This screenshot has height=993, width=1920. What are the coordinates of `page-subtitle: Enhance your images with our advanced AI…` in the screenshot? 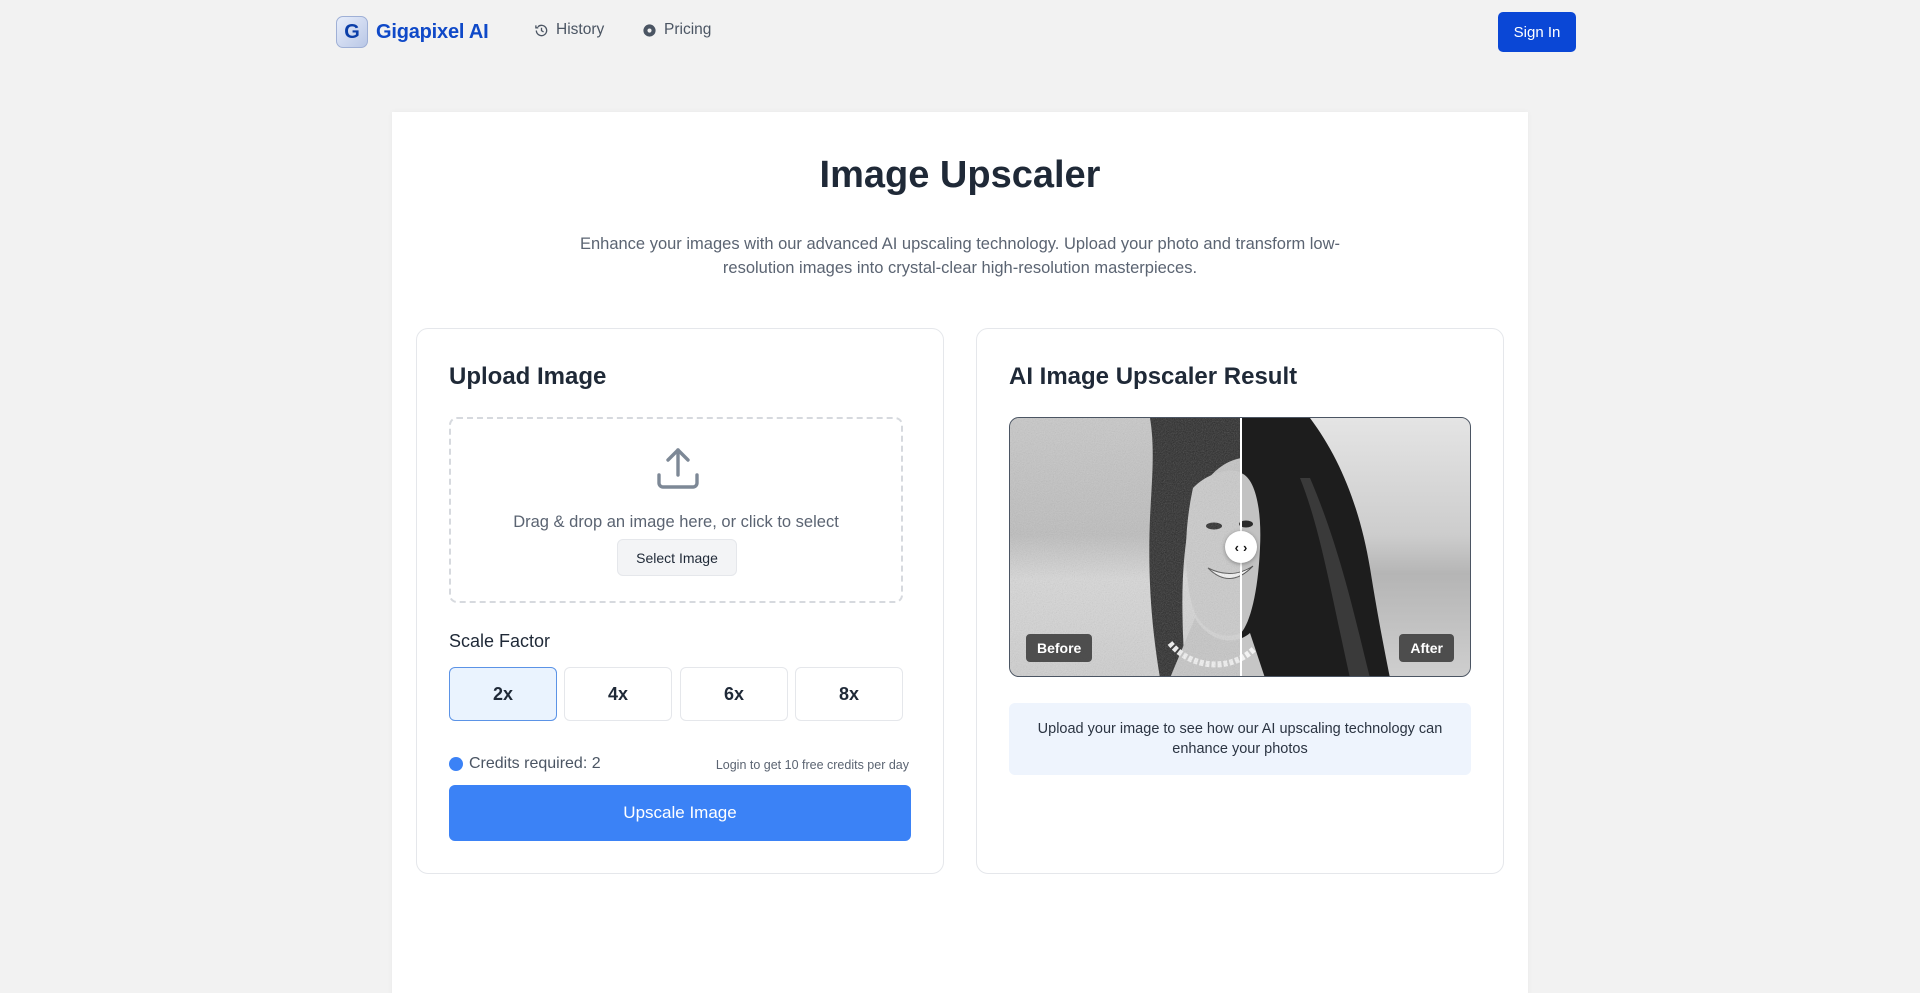 It's located at (960, 256).